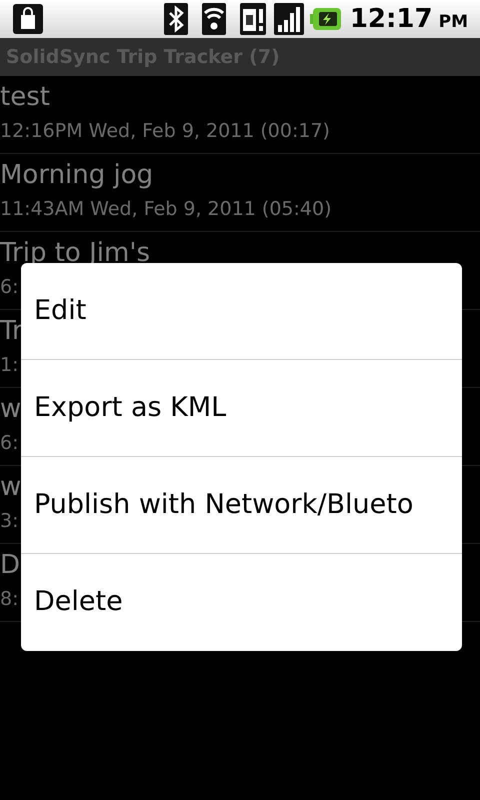 The image size is (480, 800). I want to click on trip-subtitle: 11:43AM Wed, Feb 9, 2011 (05:40), so click(166, 209).